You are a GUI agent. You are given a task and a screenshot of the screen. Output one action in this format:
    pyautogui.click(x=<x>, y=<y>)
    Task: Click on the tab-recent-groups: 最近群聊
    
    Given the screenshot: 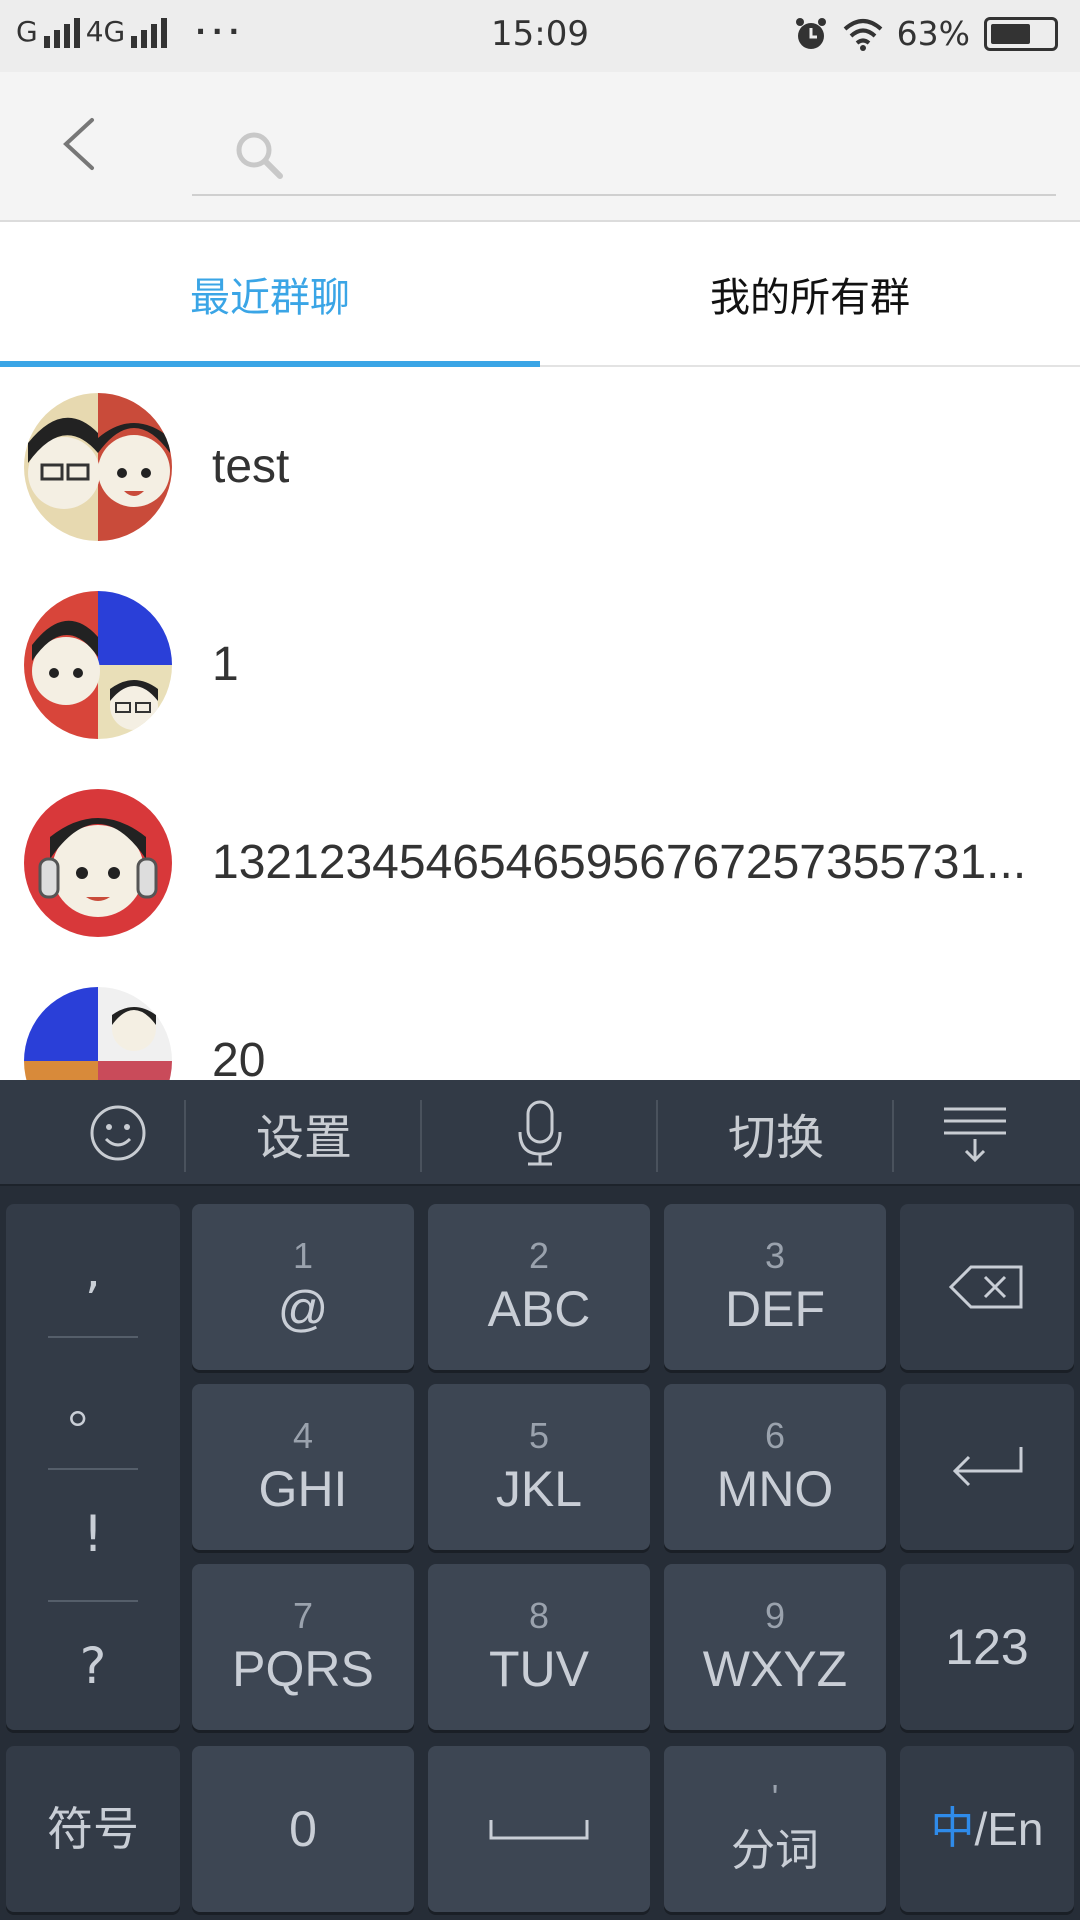 What is the action you would take?
    pyautogui.click(x=270, y=294)
    